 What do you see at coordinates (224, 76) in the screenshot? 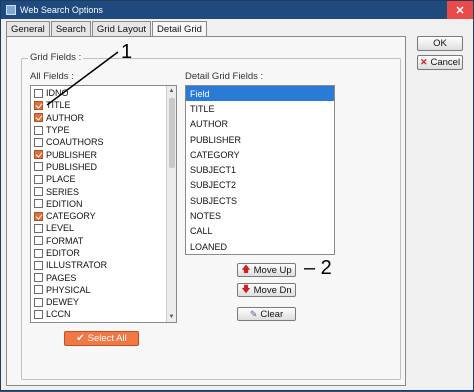
I see `detail-grid-fields-label: Detail Grid Fields :` at bounding box center [224, 76].